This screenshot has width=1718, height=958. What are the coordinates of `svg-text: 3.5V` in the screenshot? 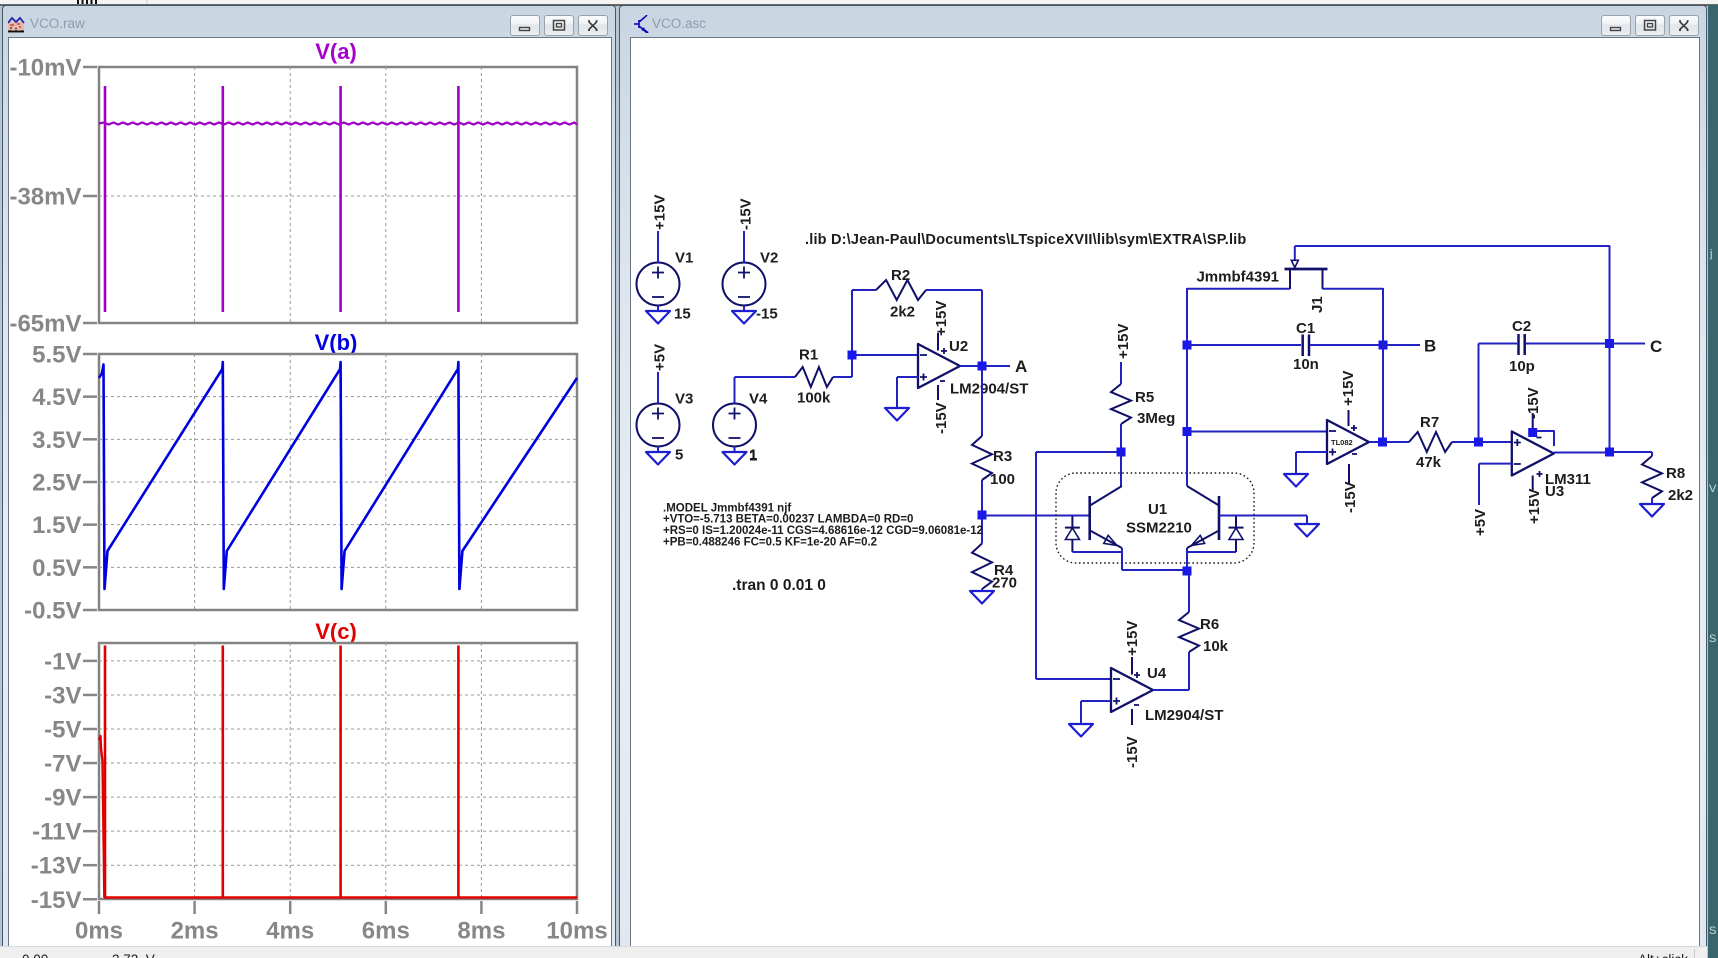 It's located at (56, 440).